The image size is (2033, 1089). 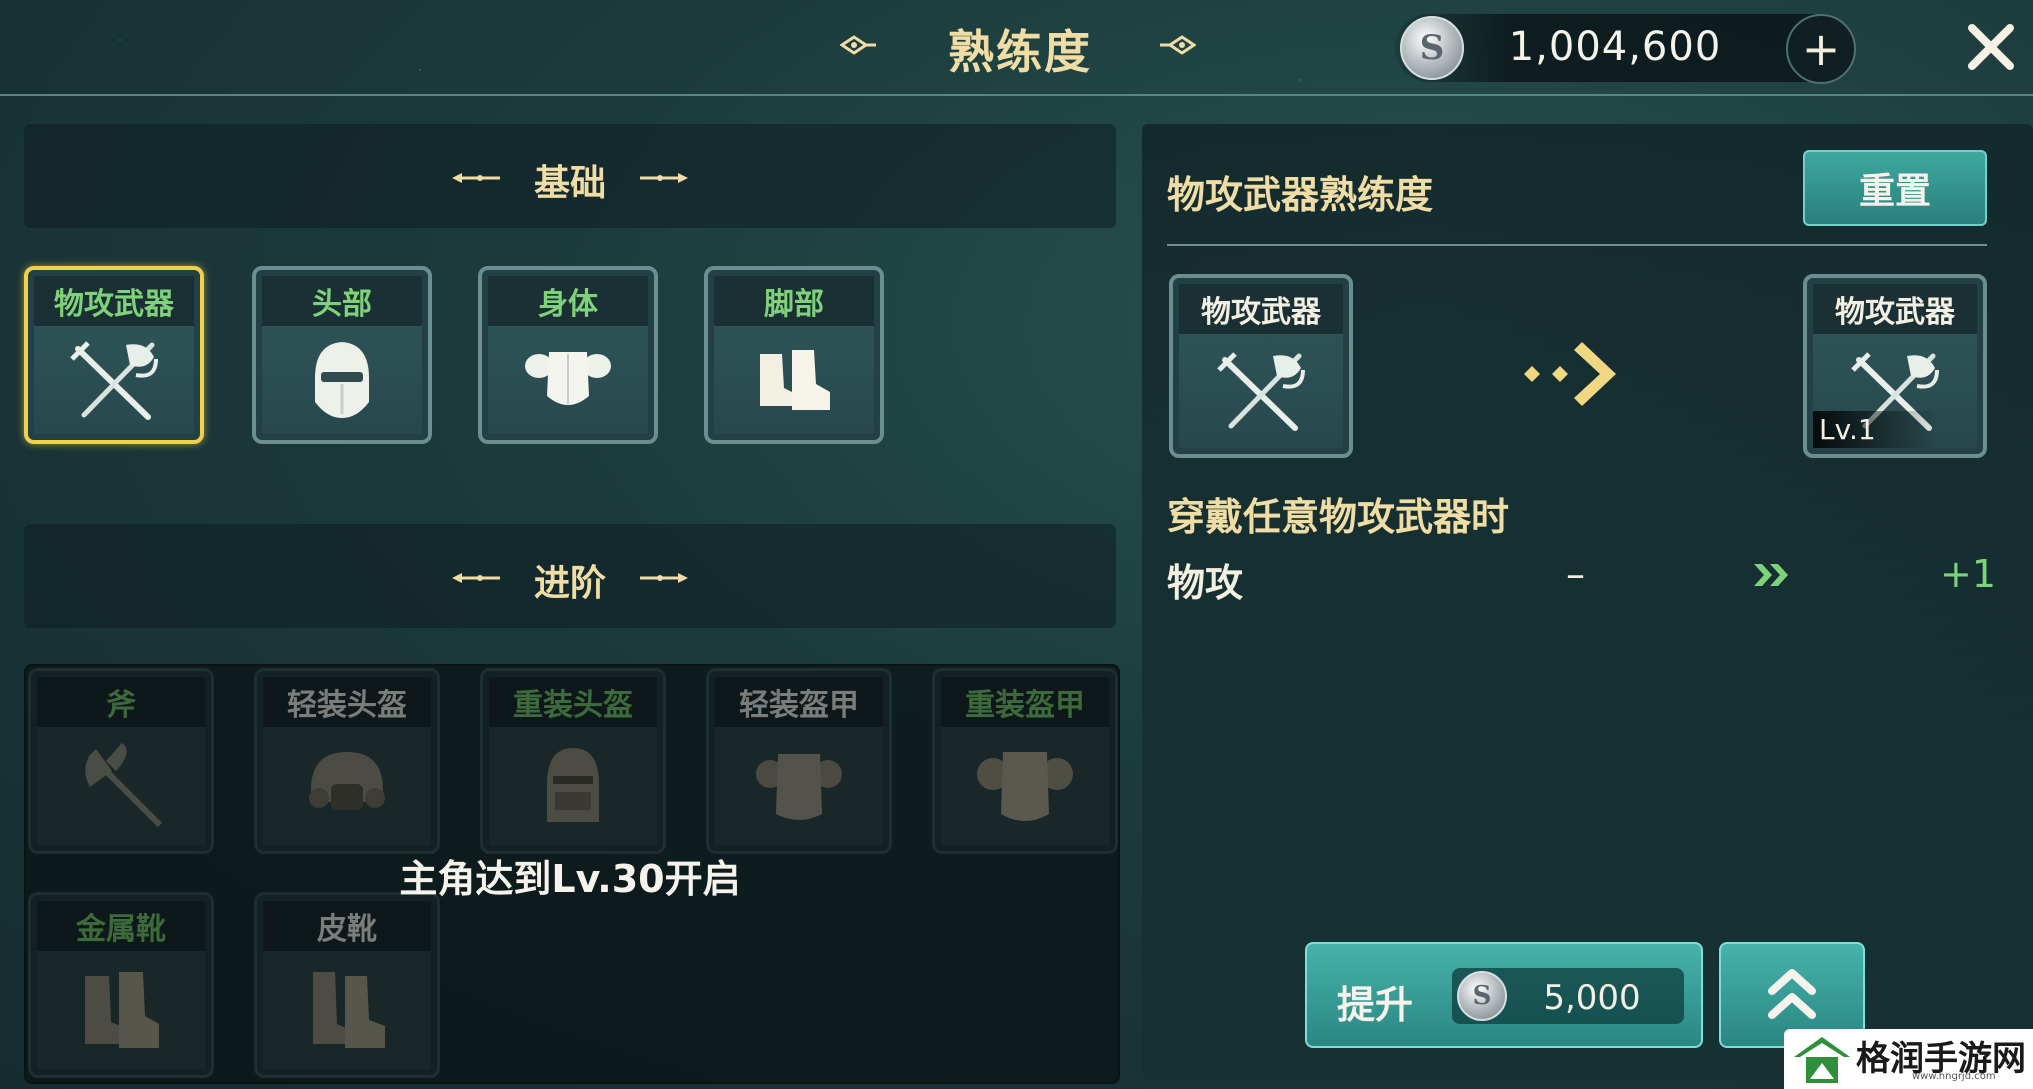 I want to click on card-label: 轻装头盔, so click(x=347, y=702).